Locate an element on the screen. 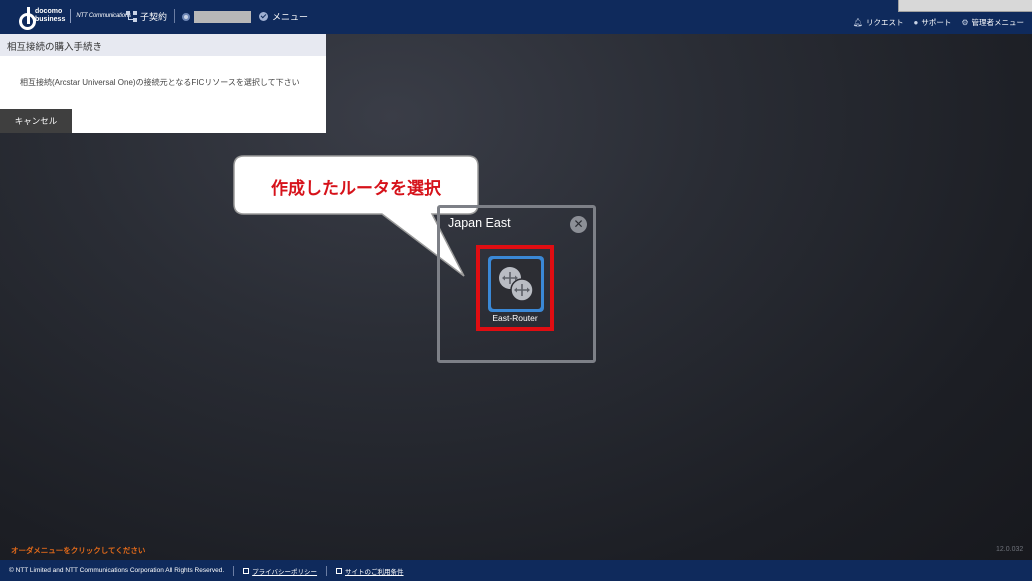 The width and height of the screenshot is (1032, 581). gear-icon: ⚙ is located at coordinates (965, 22).